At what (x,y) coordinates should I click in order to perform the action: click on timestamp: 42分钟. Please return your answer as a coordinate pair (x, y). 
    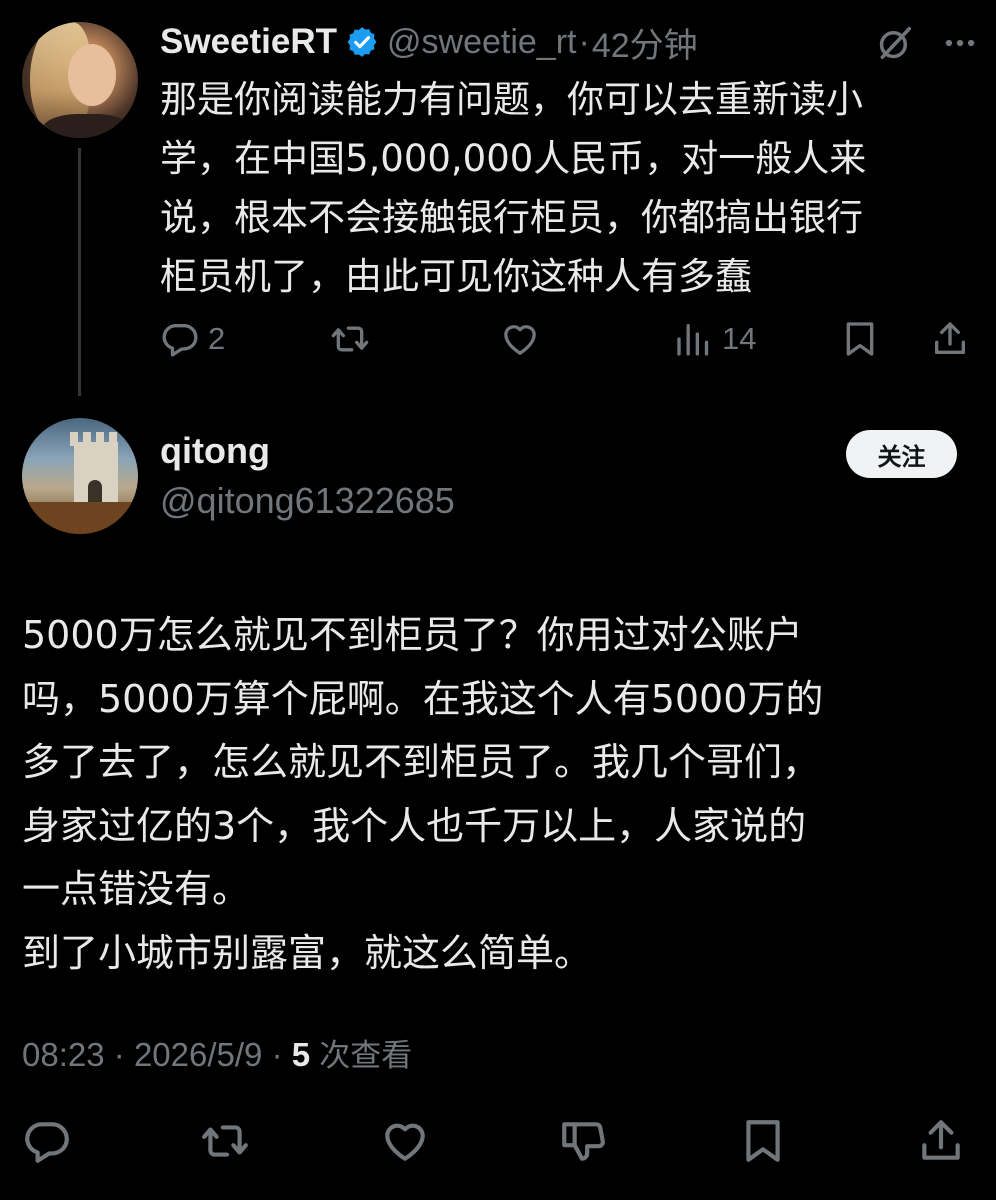
    Looking at the image, I should click on (645, 42).